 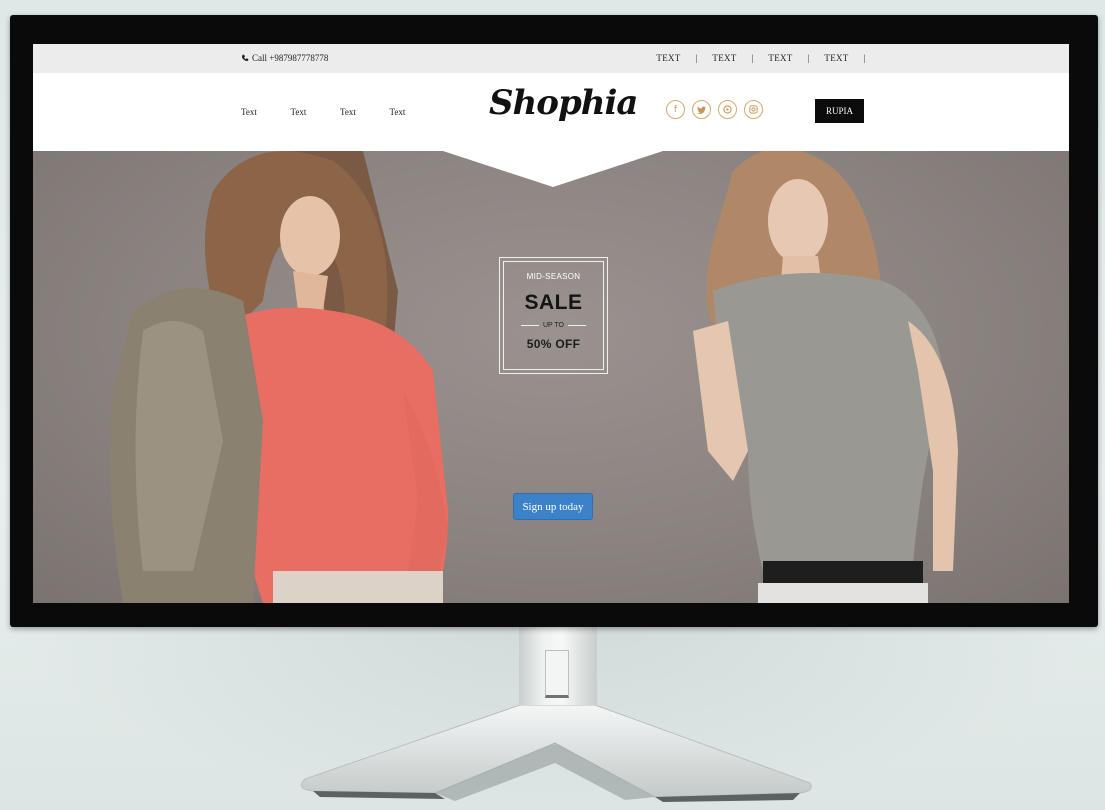 What do you see at coordinates (714, 109) in the screenshot?
I see `social-links: f` at bounding box center [714, 109].